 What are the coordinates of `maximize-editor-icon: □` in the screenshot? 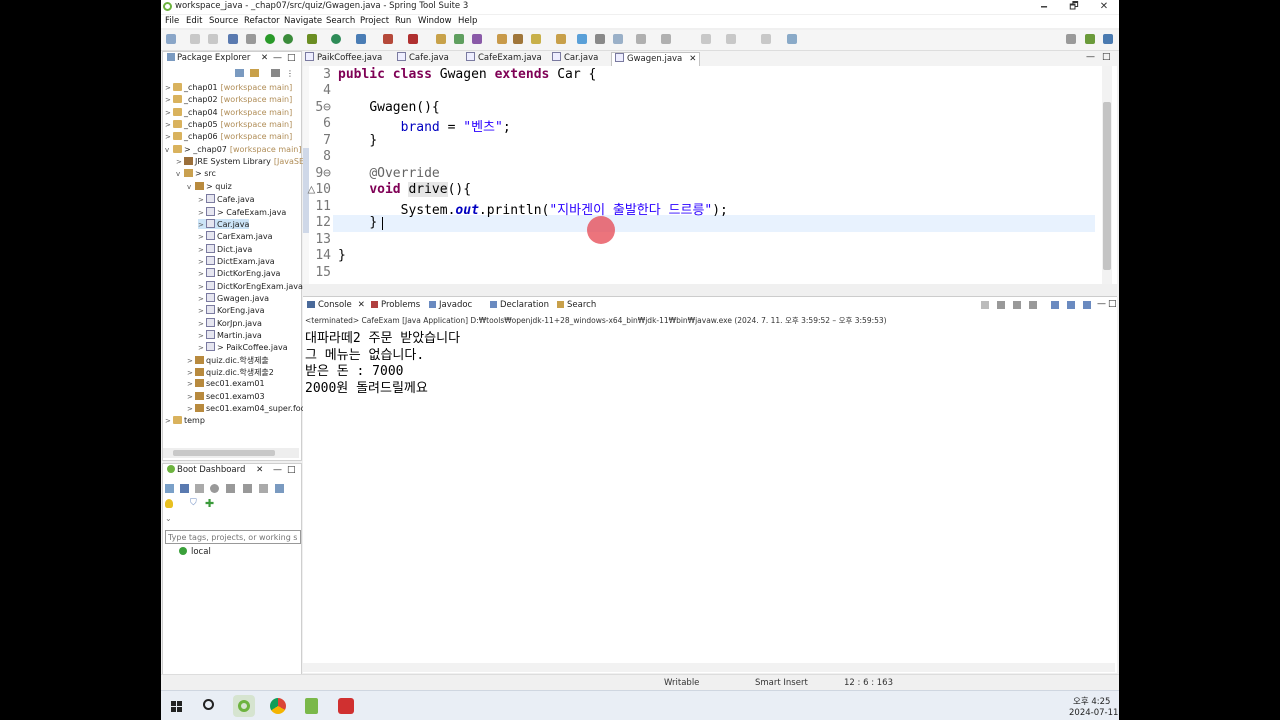 It's located at (1106, 57).